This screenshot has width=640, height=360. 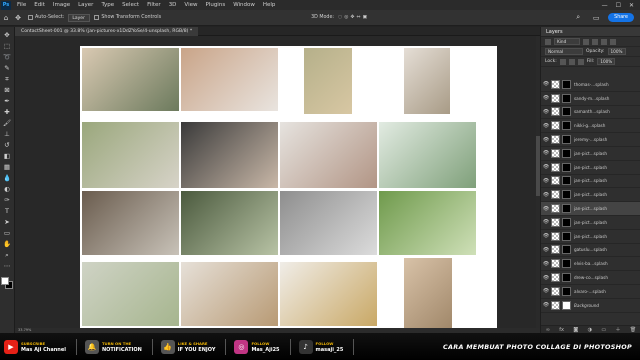 What do you see at coordinates (7, 57) in the screenshot?
I see `lasso-icon: ➰` at bounding box center [7, 57].